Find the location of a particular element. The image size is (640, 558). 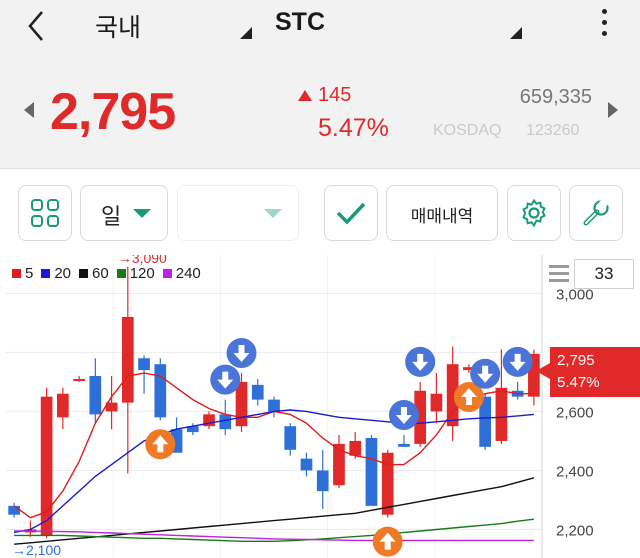

ma-legend-item: 120 is located at coordinates (135, 273).